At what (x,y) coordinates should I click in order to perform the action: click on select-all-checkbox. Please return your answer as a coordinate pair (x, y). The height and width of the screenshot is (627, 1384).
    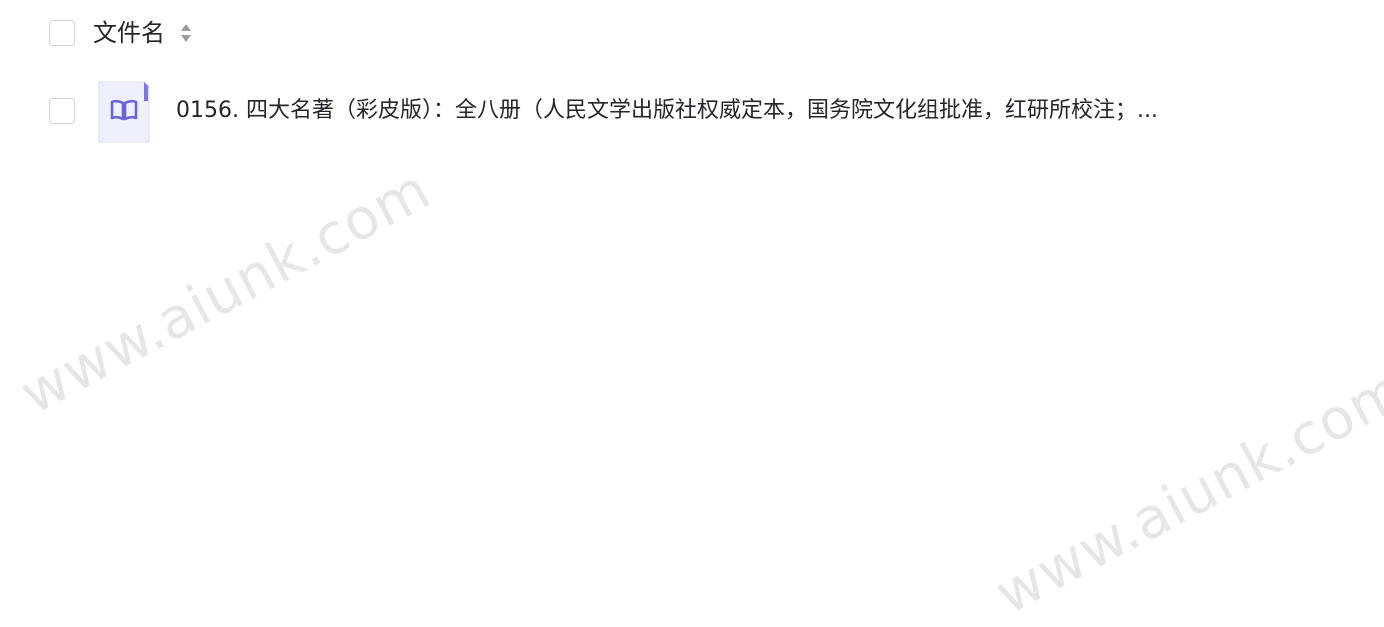
    Looking at the image, I should click on (62, 33).